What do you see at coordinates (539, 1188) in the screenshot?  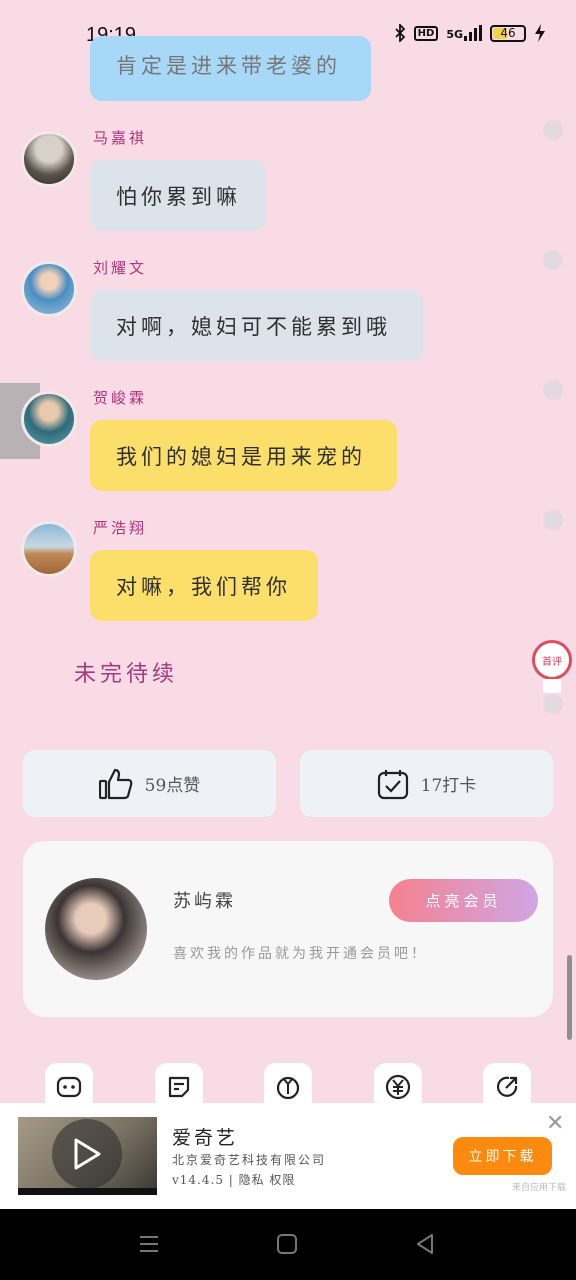 I see `ad-source: 来自应用下载` at bounding box center [539, 1188].